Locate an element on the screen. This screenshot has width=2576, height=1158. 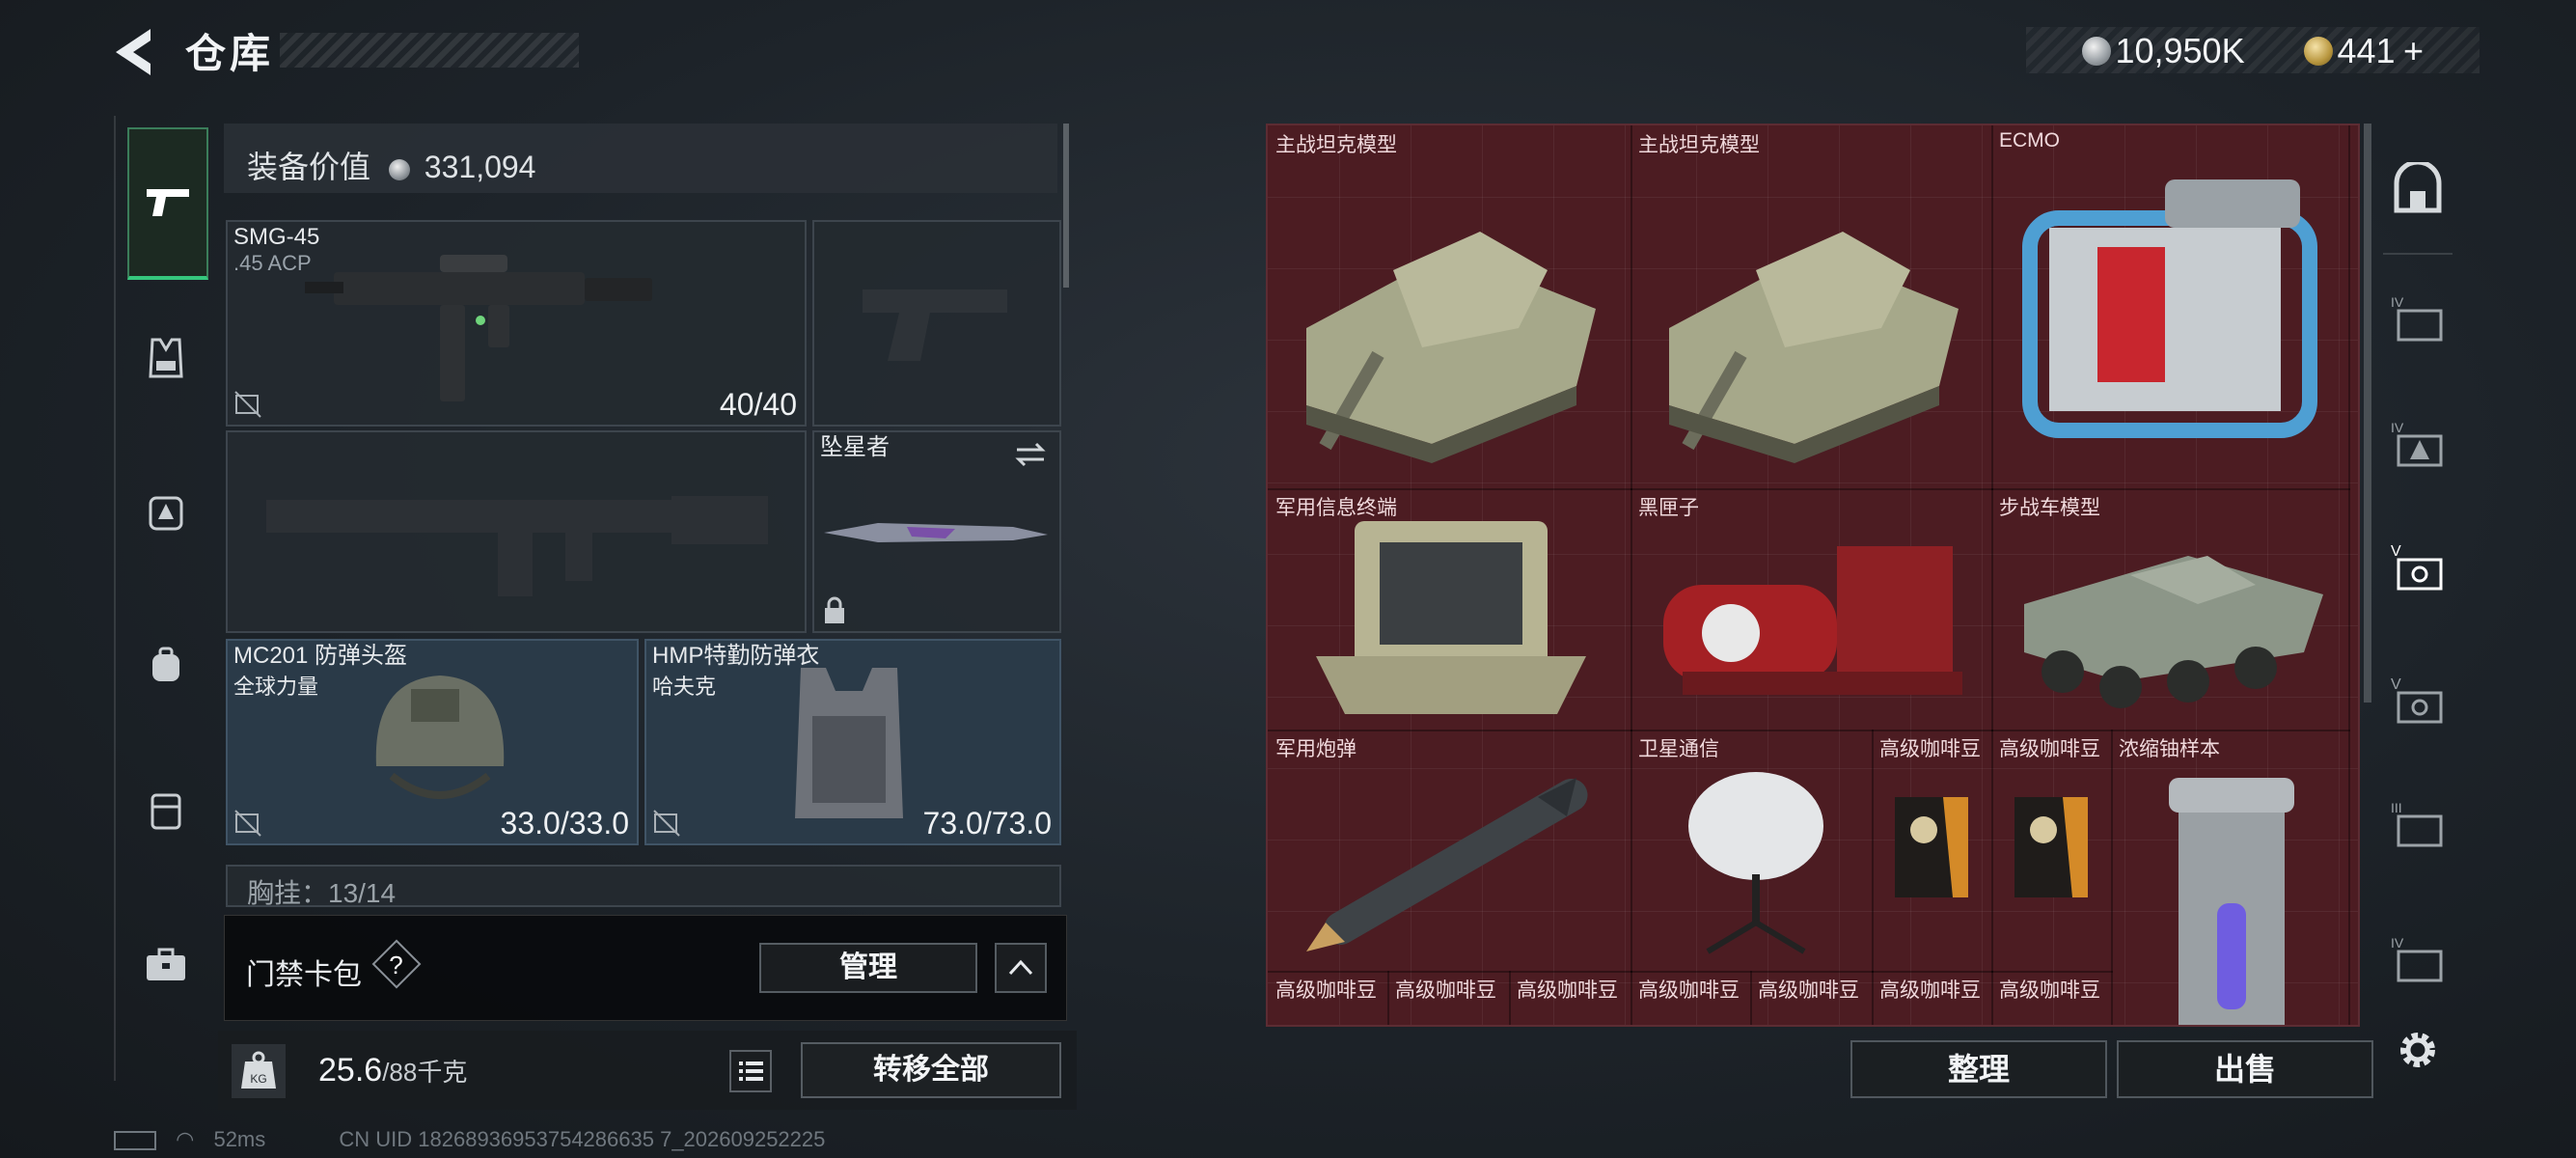
item-name: ECMO is located at coordinates (2029, 140).